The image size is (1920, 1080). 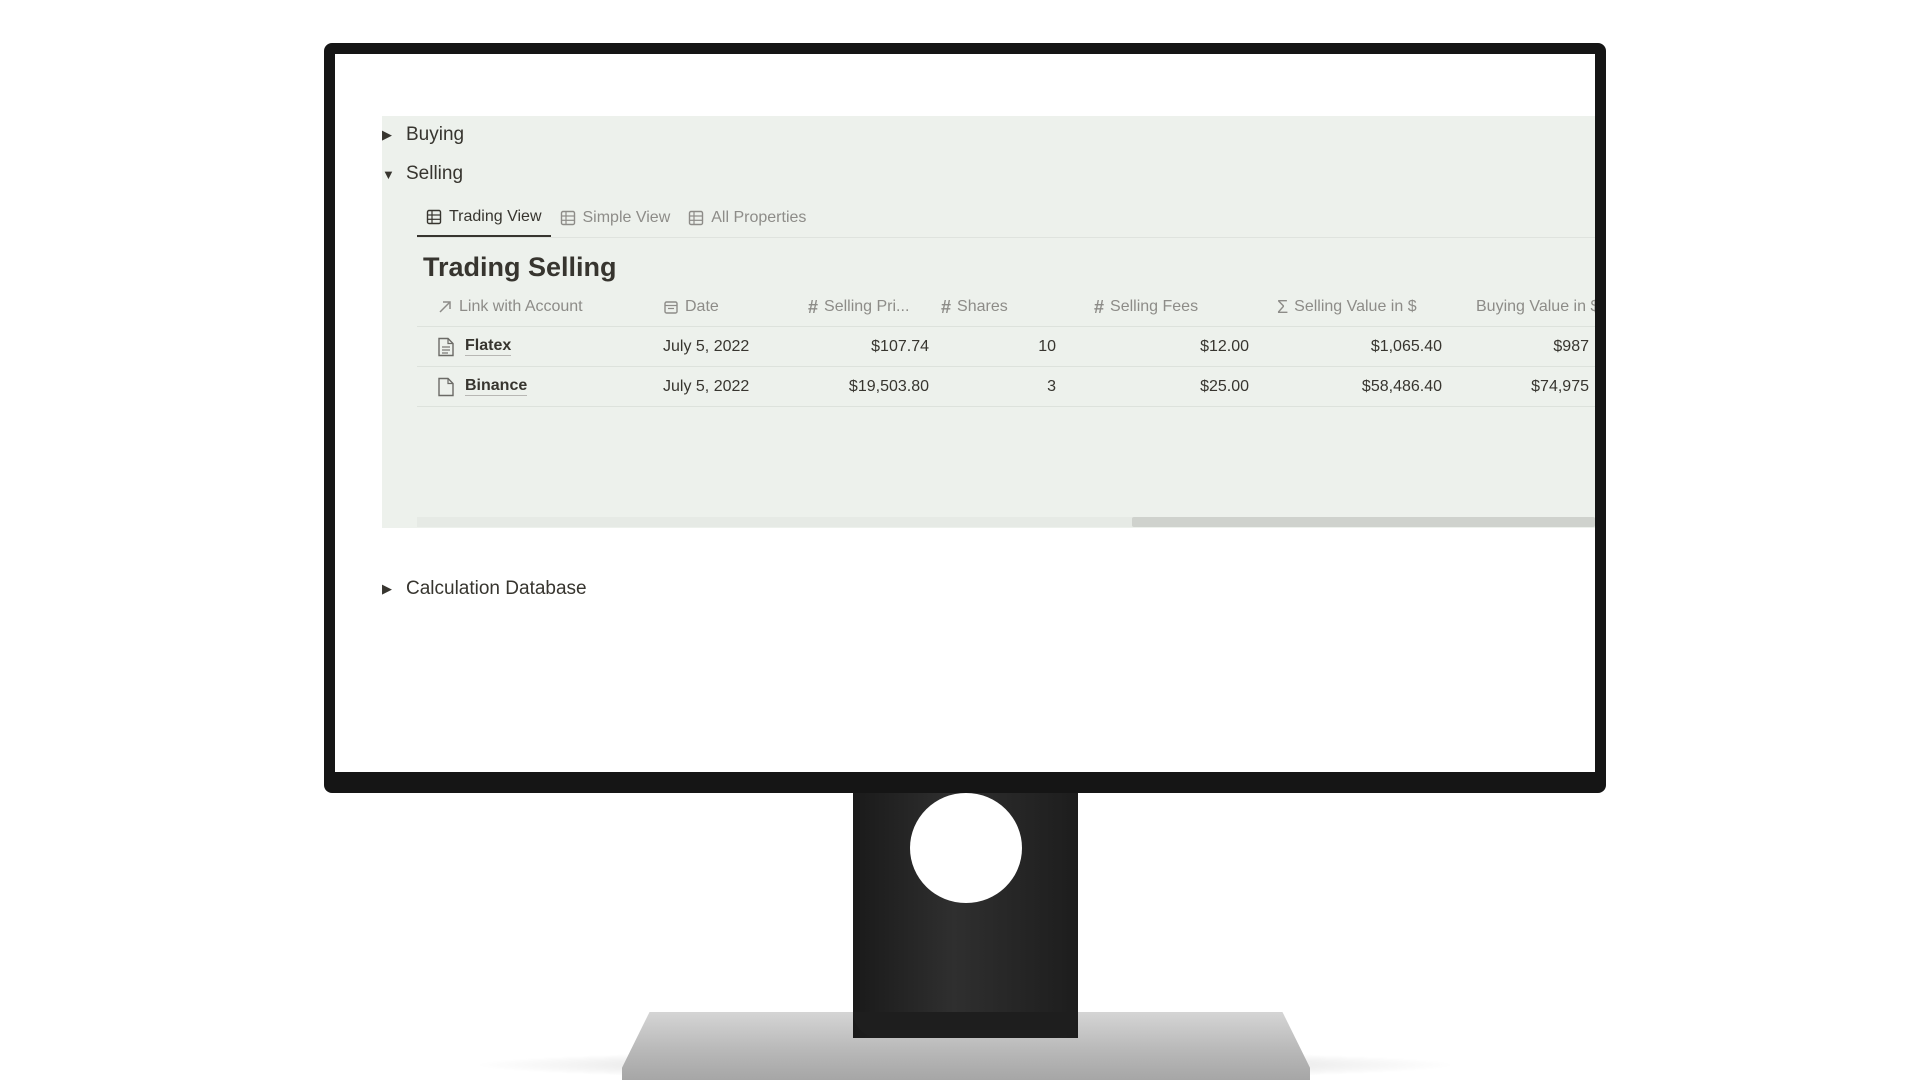 What do you see at coordinates (702, 306) in the screenshot?
I see `column-header-label: Date` at bounding box center [702, 306].